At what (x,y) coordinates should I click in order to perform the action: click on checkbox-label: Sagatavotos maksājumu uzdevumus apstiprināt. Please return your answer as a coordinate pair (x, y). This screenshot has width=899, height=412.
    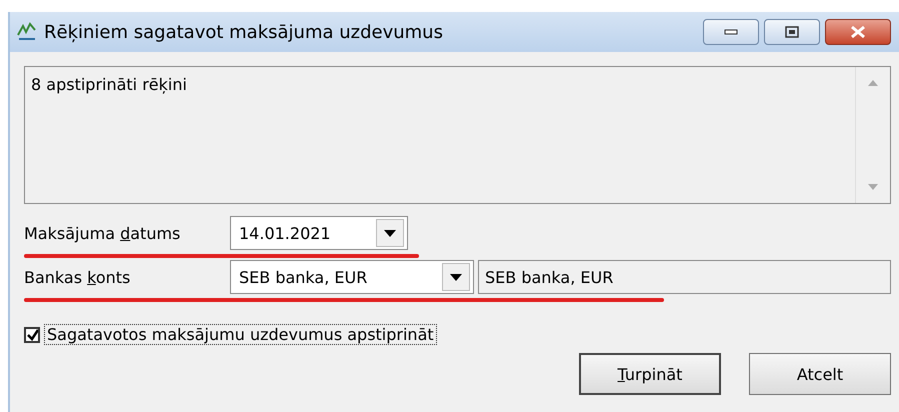
    Looking at the image, I should click on (240, 334).